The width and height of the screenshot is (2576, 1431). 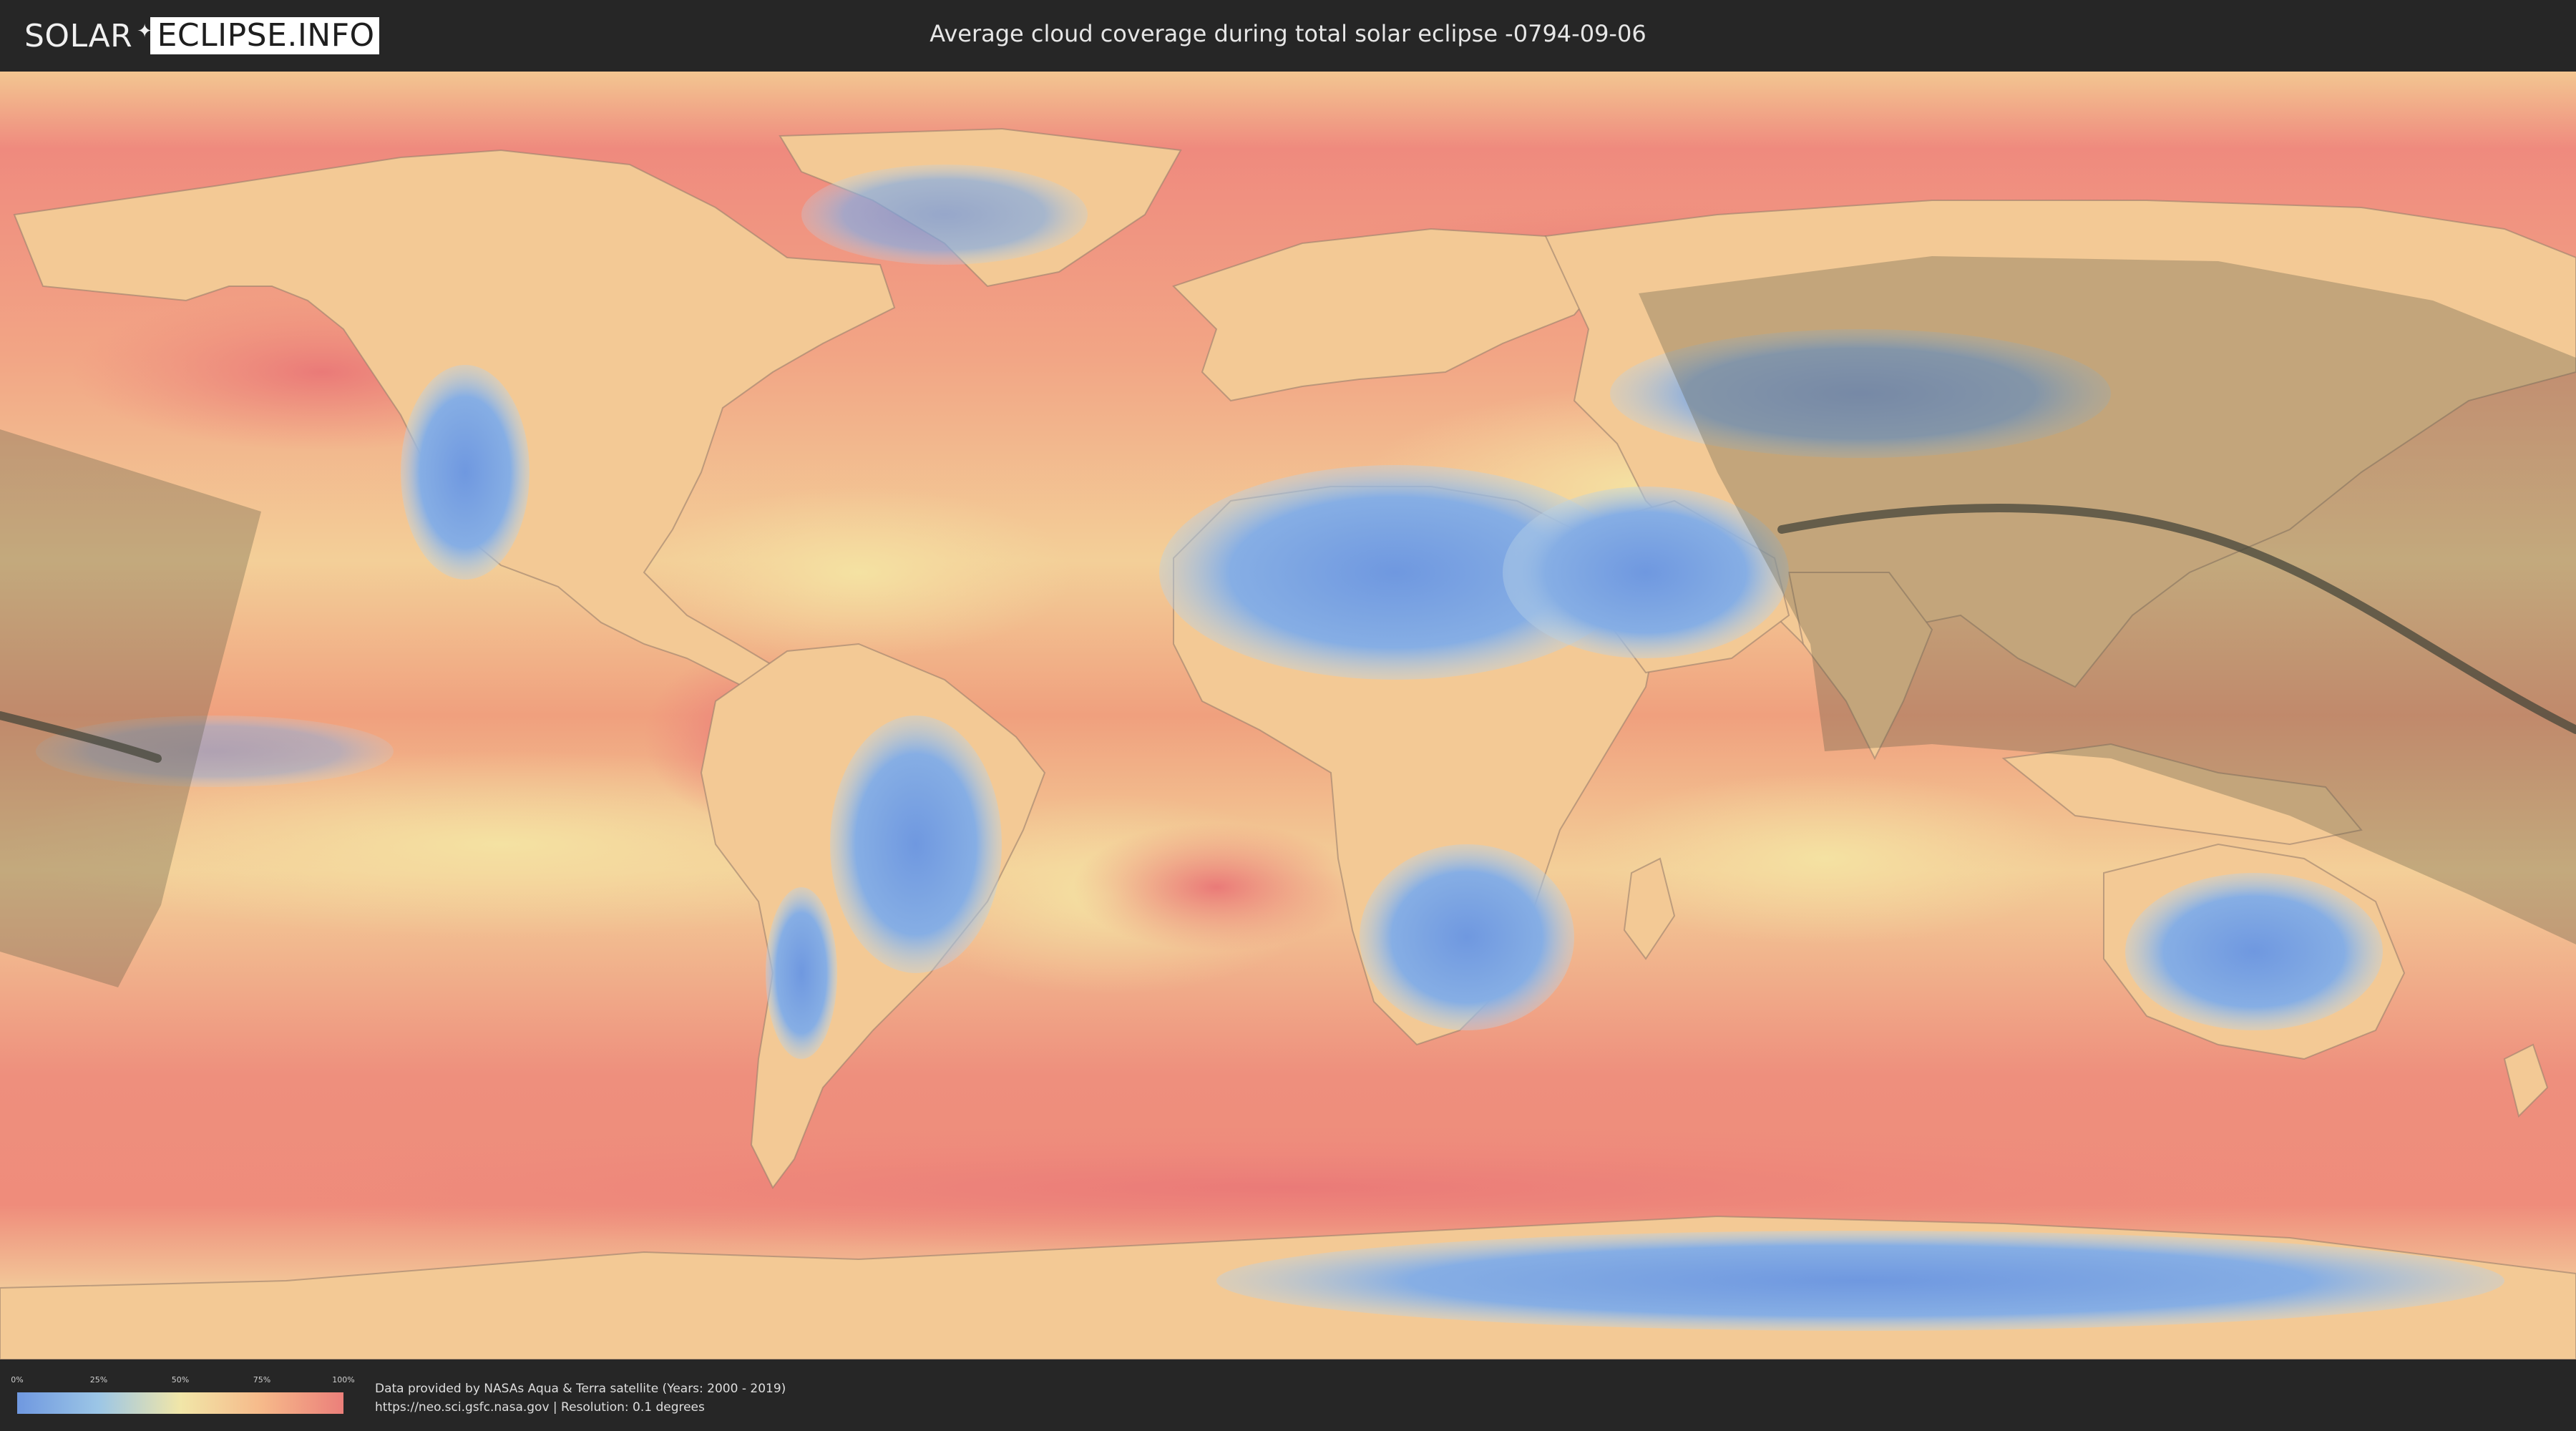 I want to click on legend-ticks: 0% 25% 50% 75% 100%, so click(x=182, y=1381).